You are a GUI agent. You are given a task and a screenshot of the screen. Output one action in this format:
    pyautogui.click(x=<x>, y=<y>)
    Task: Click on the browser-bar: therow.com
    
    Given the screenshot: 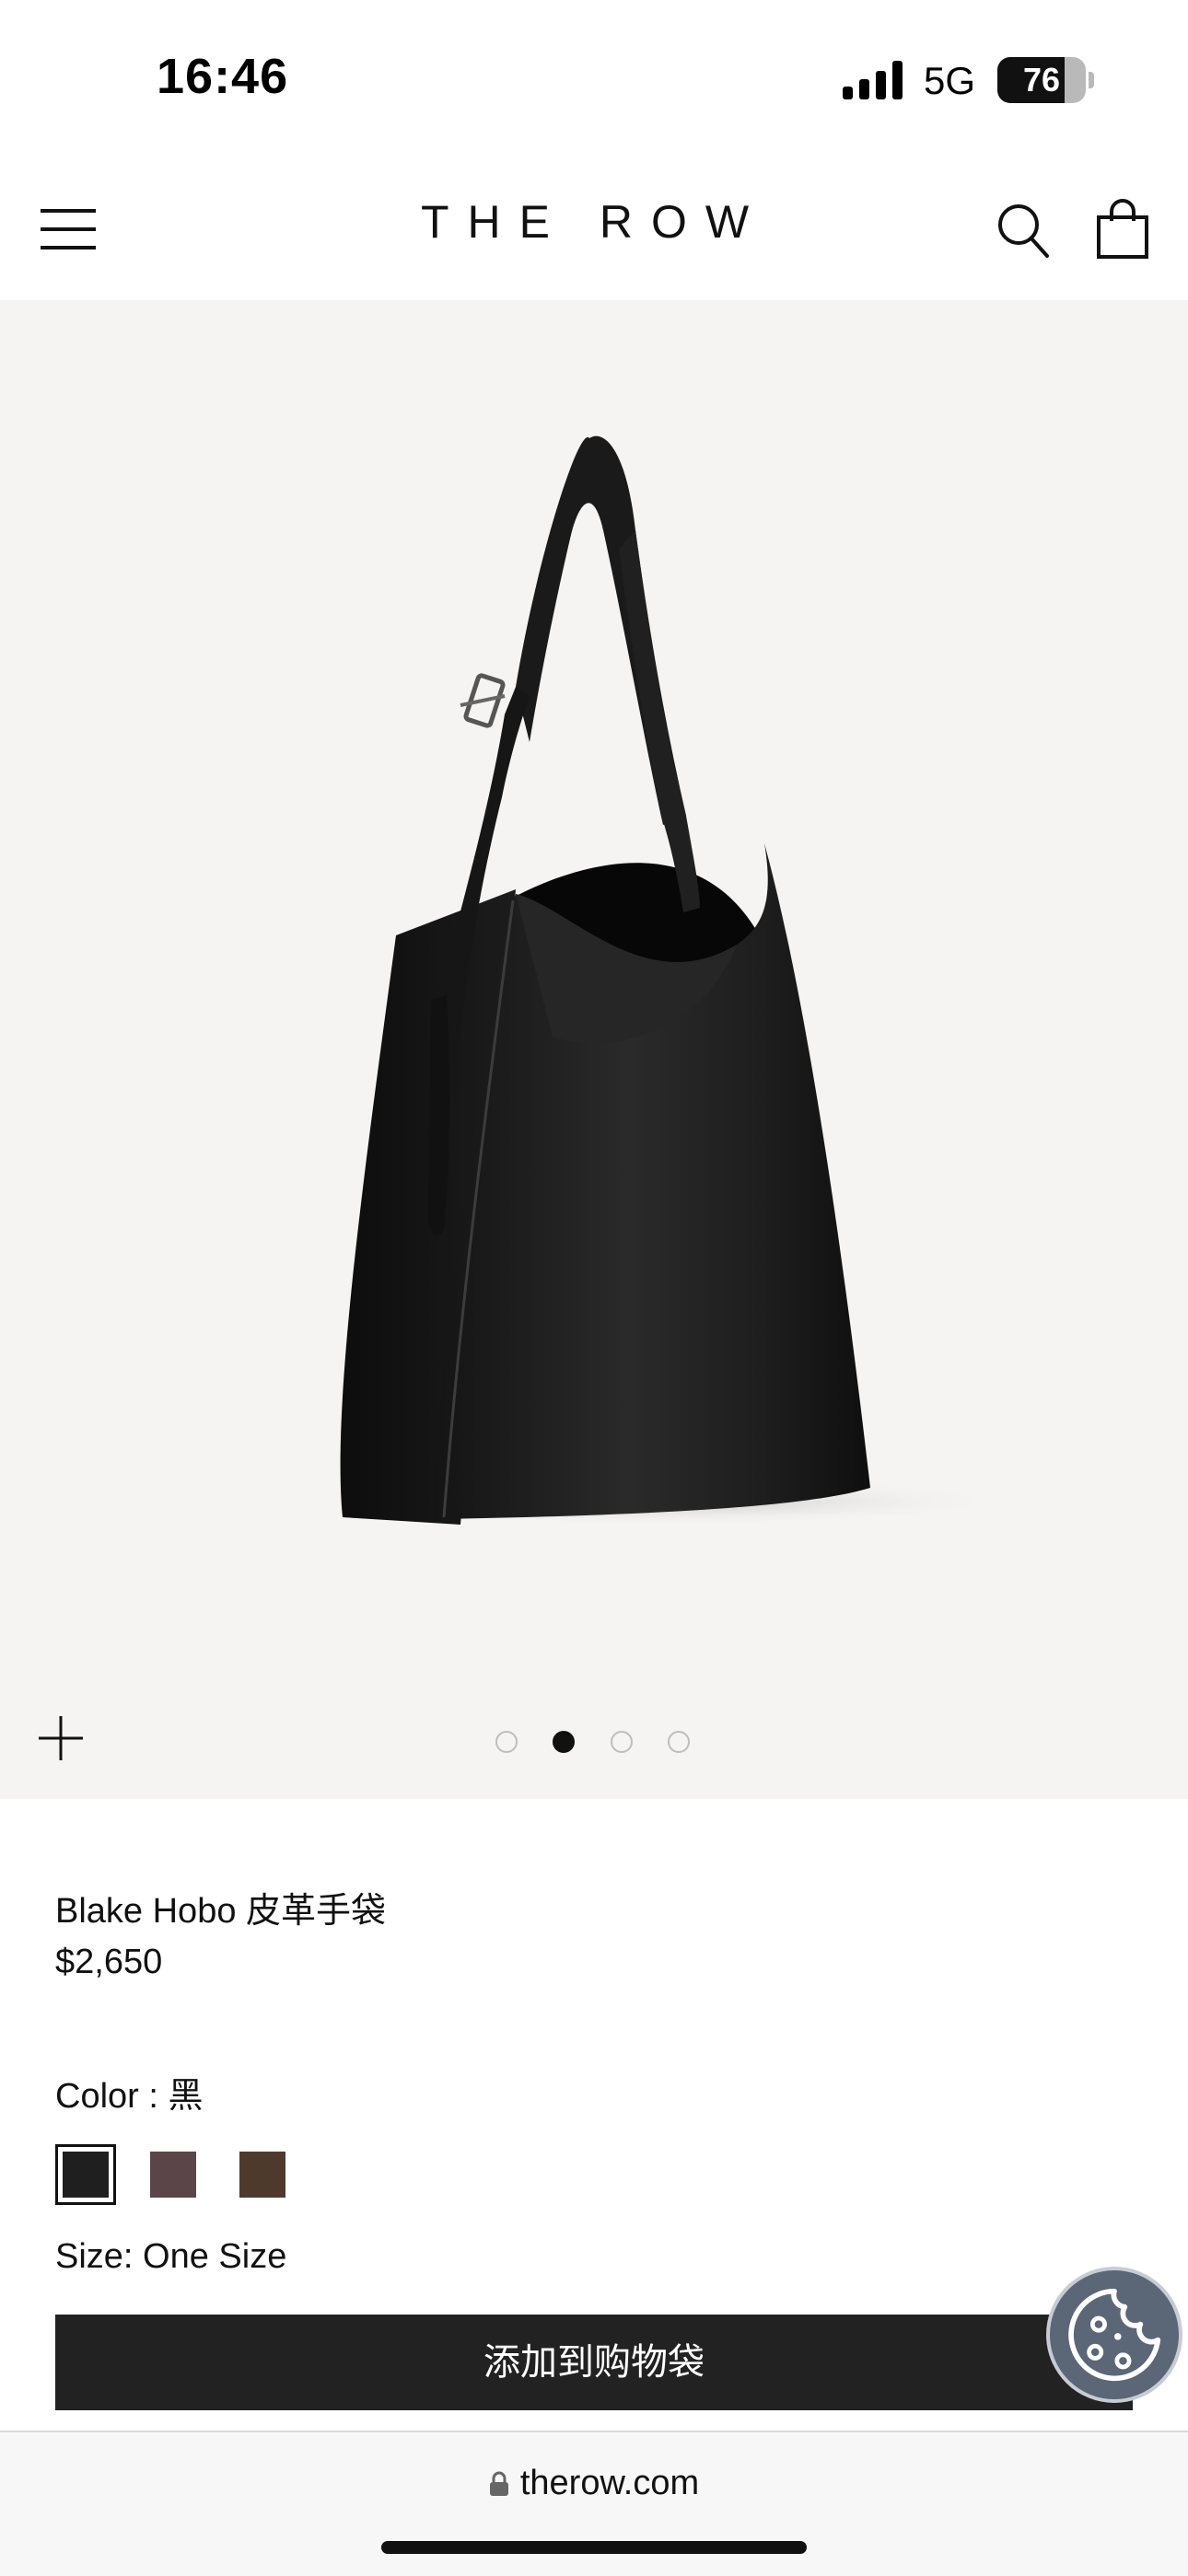 What is the action you would take?
    pyautogui.click(x=594, y=2503)
    